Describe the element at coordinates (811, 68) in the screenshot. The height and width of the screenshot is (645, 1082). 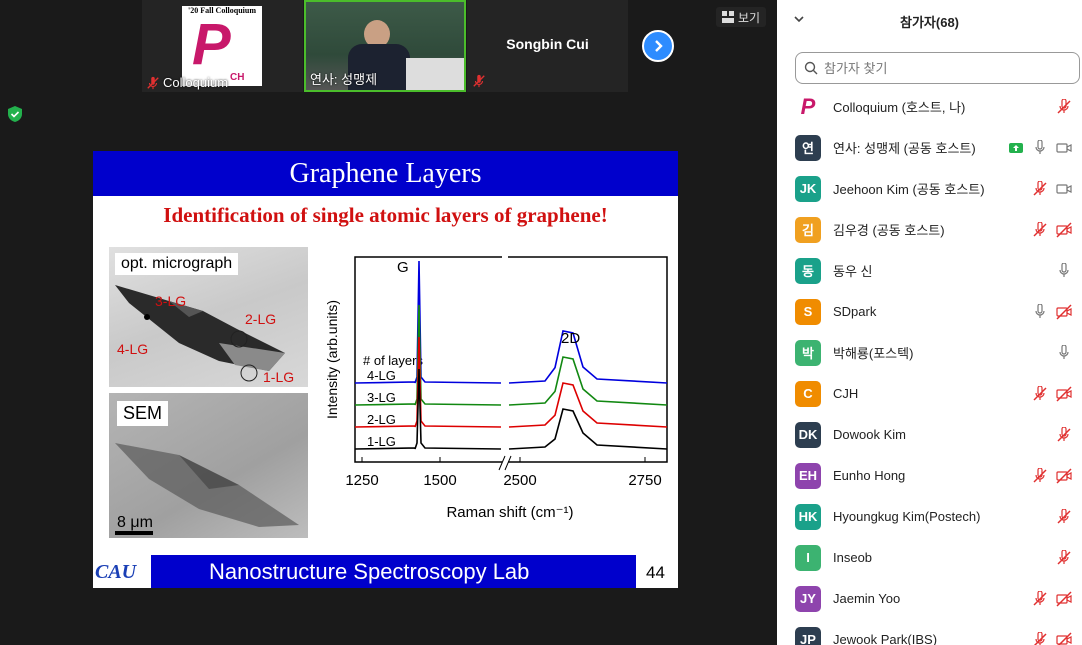
I see `search-icon` at that location.